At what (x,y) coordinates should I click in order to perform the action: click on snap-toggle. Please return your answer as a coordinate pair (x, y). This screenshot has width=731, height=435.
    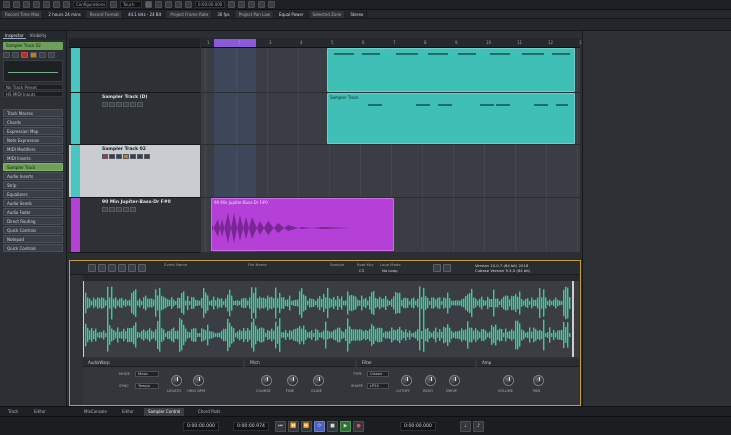
    Looking at the image, I should click on (231, 4).